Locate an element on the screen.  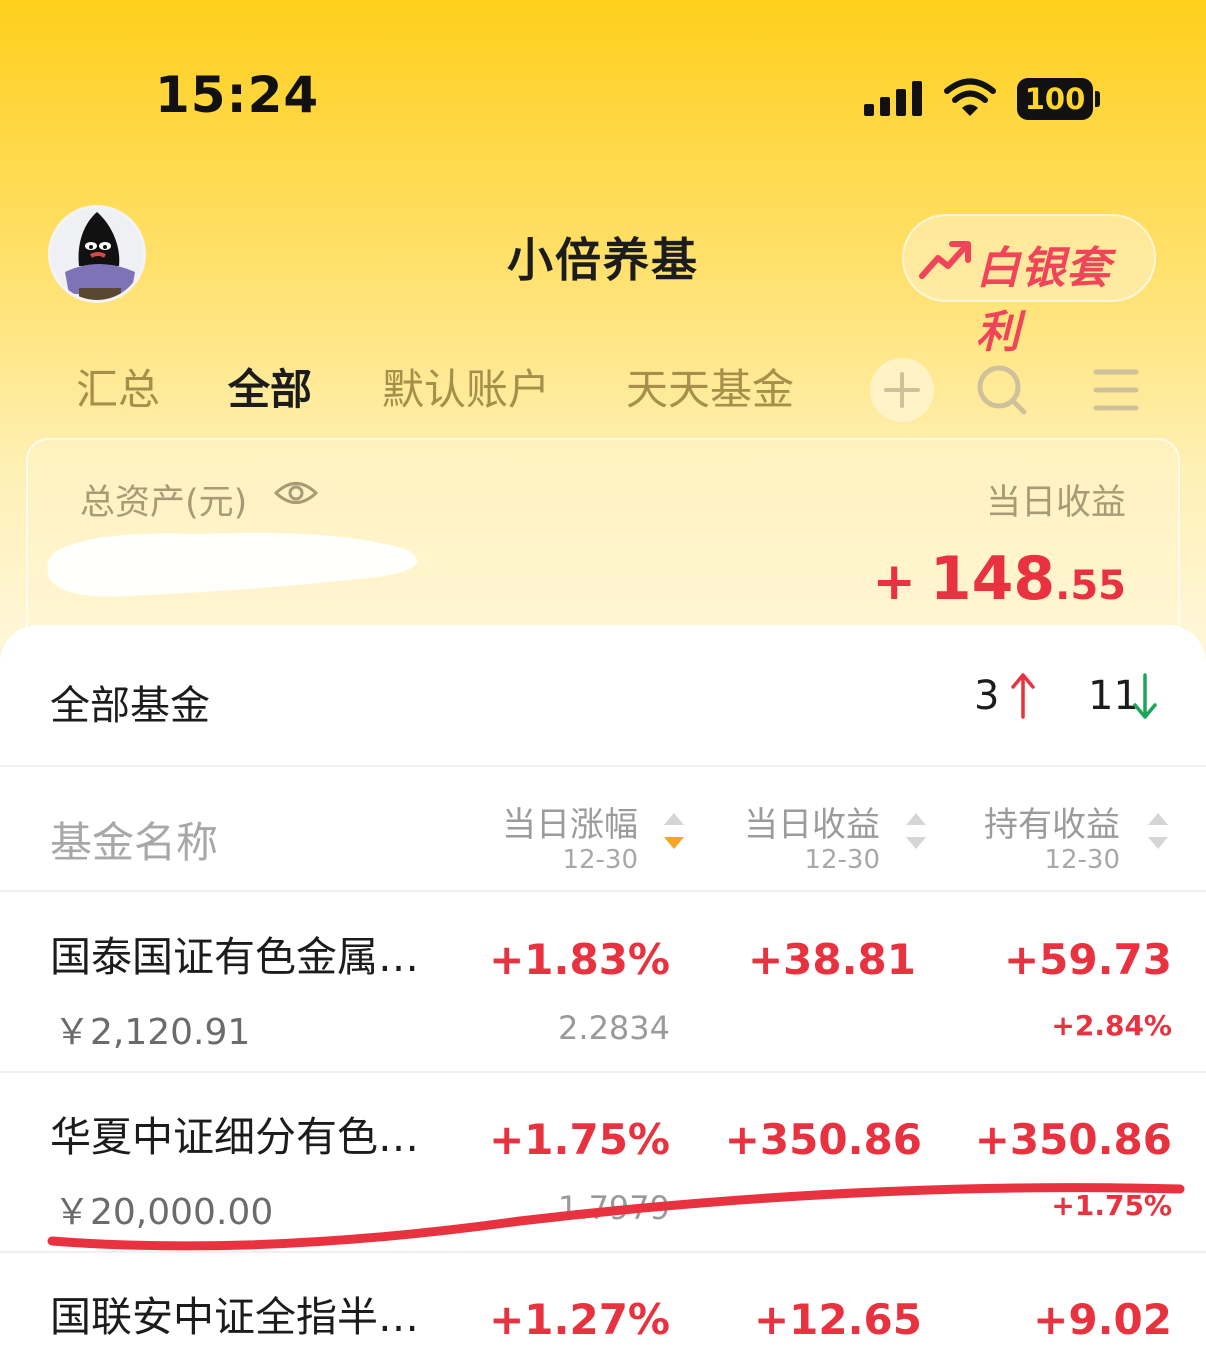
column-daily-change-date: 12-30 is located at coordinates (600, 860).